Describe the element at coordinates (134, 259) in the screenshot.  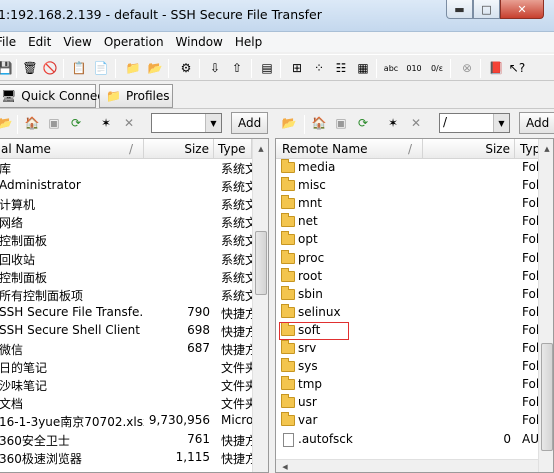
I see `local-file-row: 回收站 系统文` at that location.